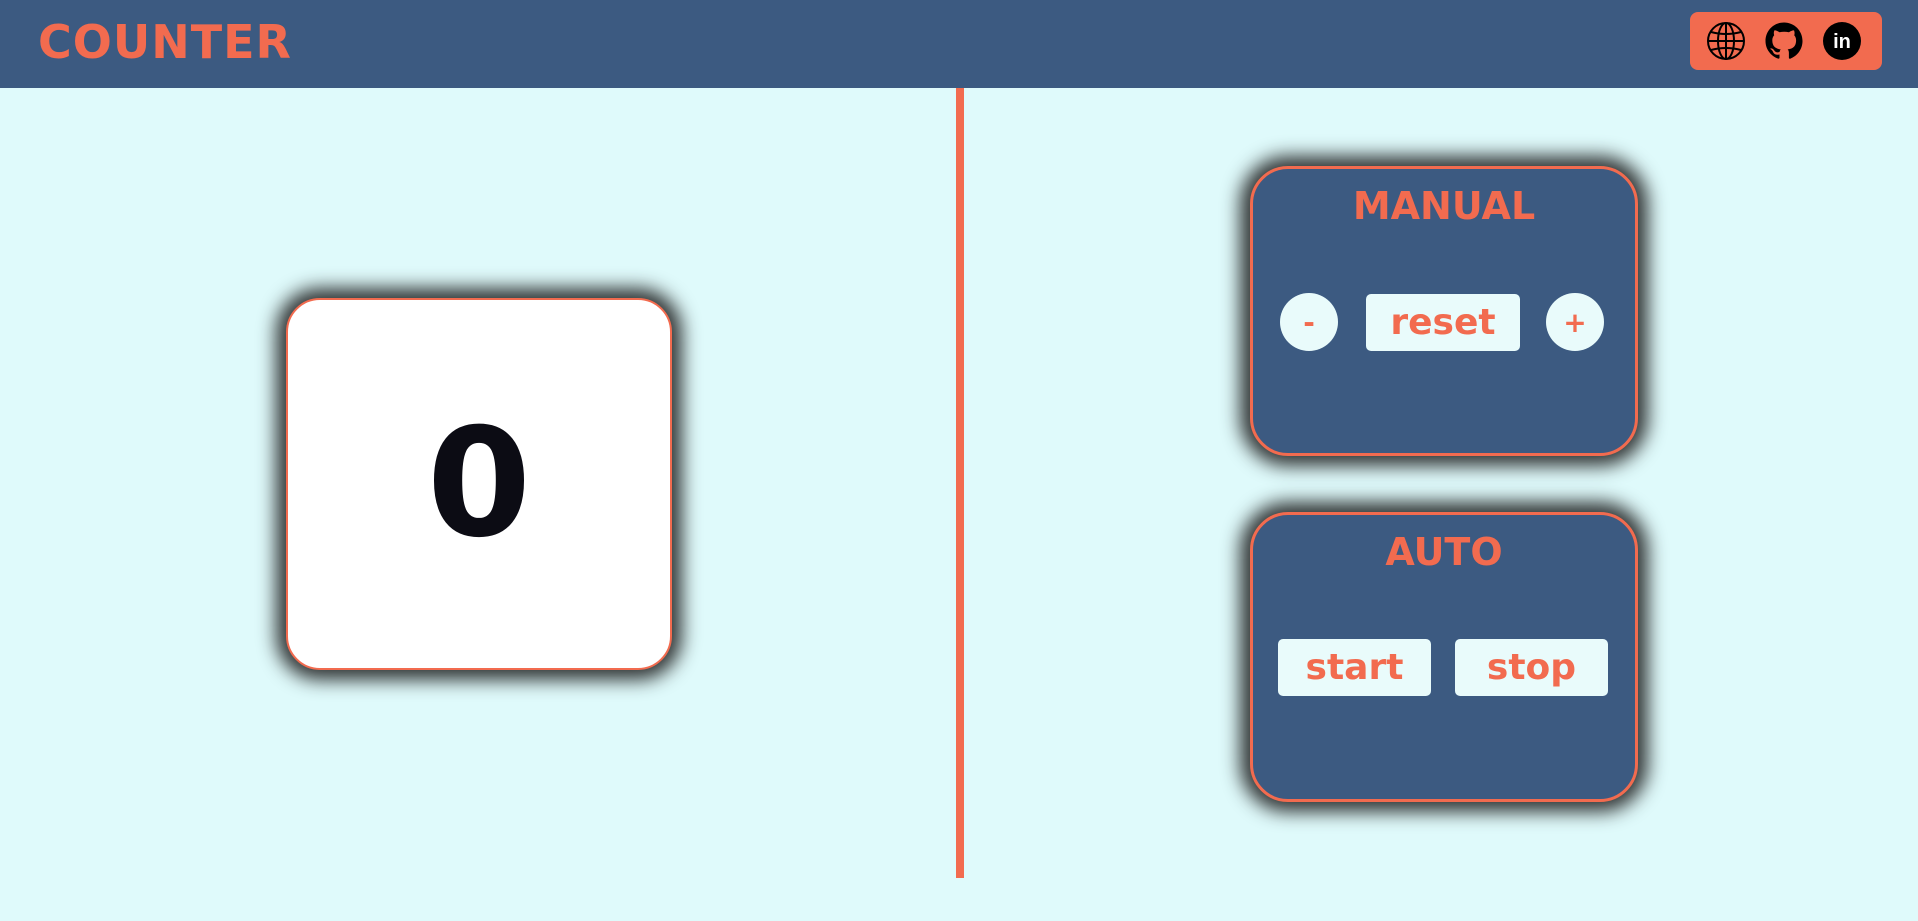 This screenshot has width=1918, height=921. I want to click on manual-panel: MANUAL - reset +, so click(1444, 311).